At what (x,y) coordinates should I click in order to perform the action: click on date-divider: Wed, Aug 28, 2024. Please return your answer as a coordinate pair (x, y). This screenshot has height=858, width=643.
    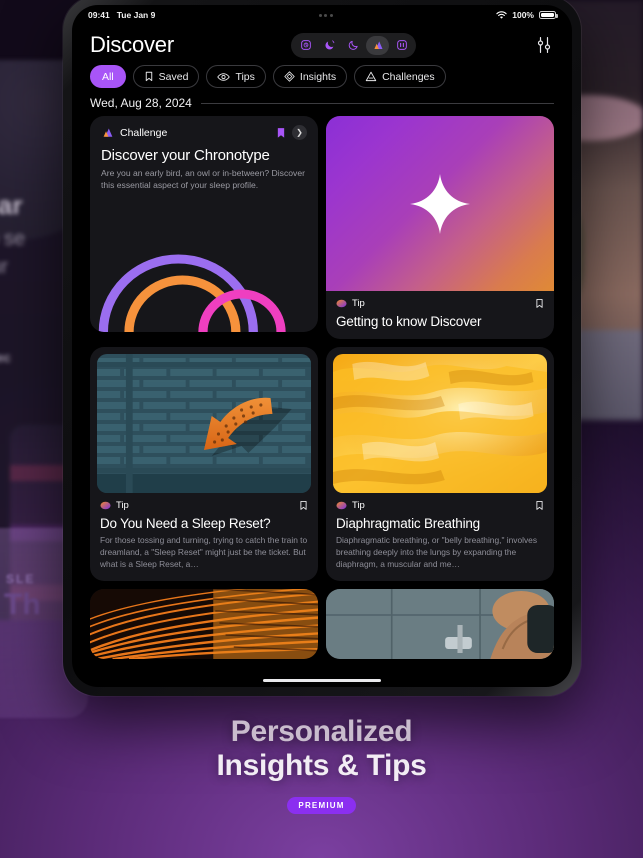
    Looking at the image, I should click on (322, 102).